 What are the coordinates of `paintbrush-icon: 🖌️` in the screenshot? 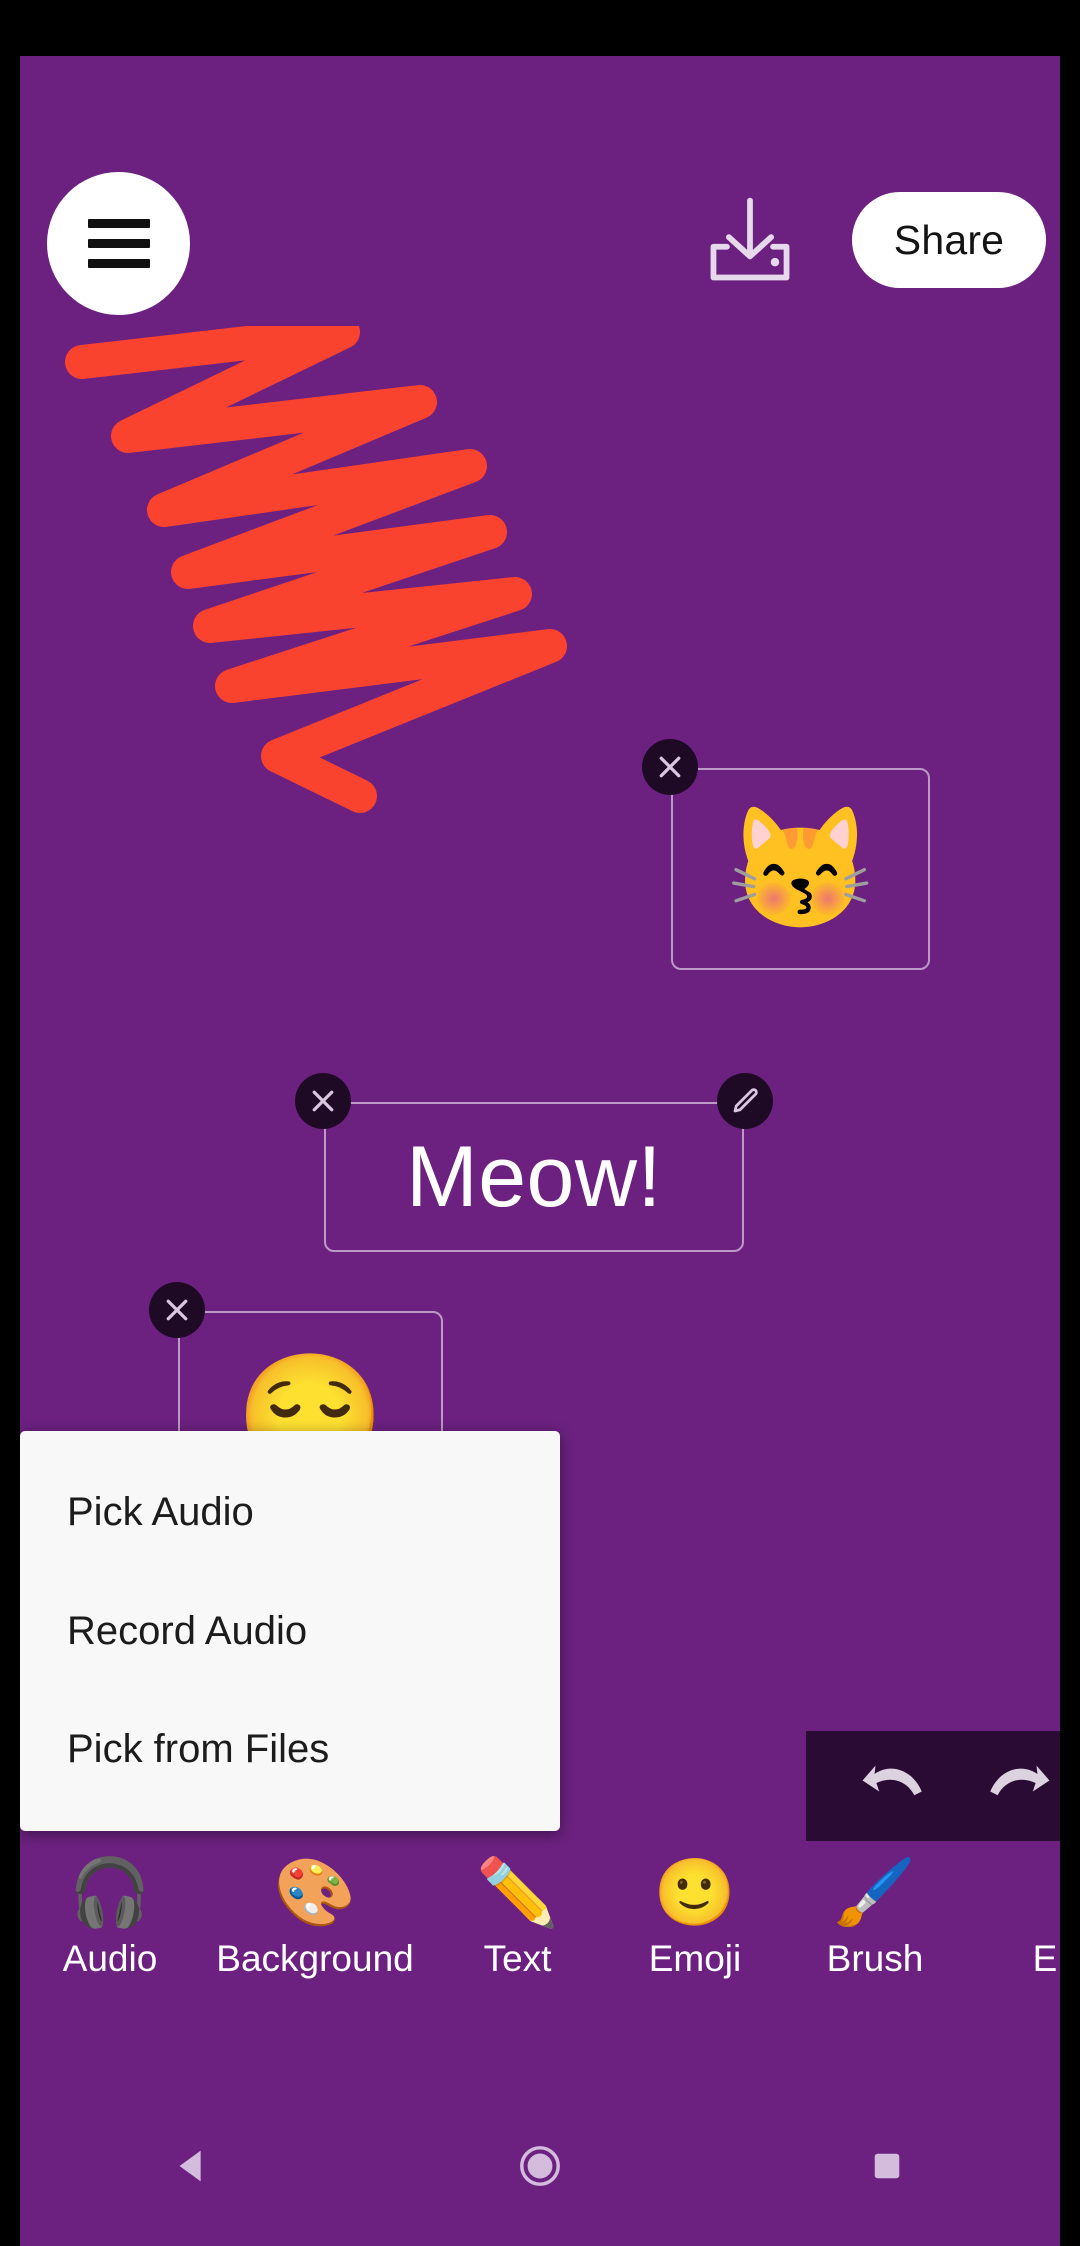 It's located at (875, 1892).